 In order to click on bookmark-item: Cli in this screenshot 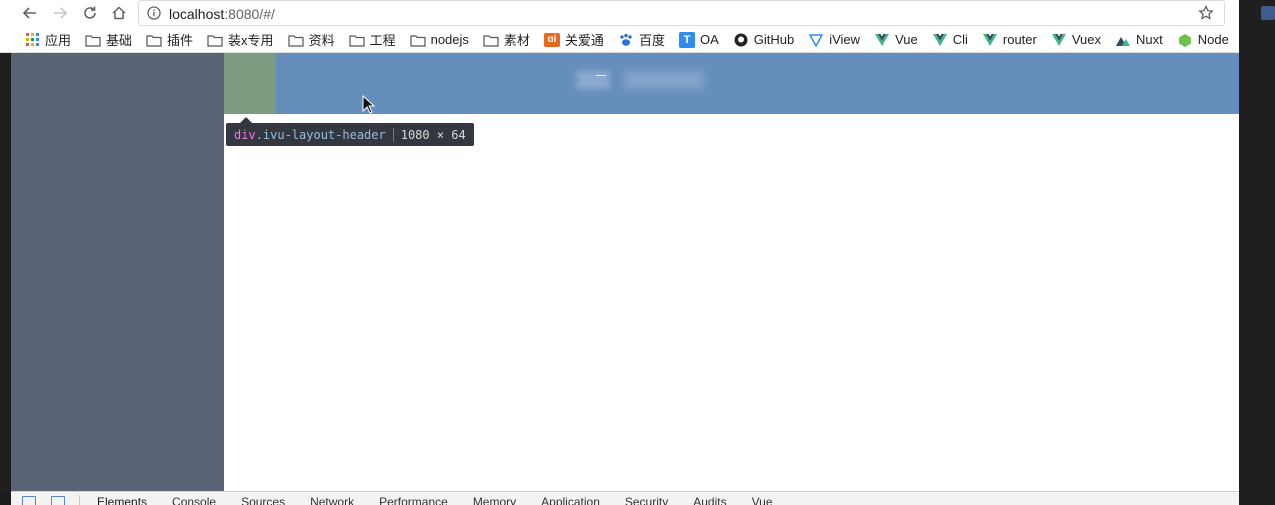, I will do `click(950, 39)`.